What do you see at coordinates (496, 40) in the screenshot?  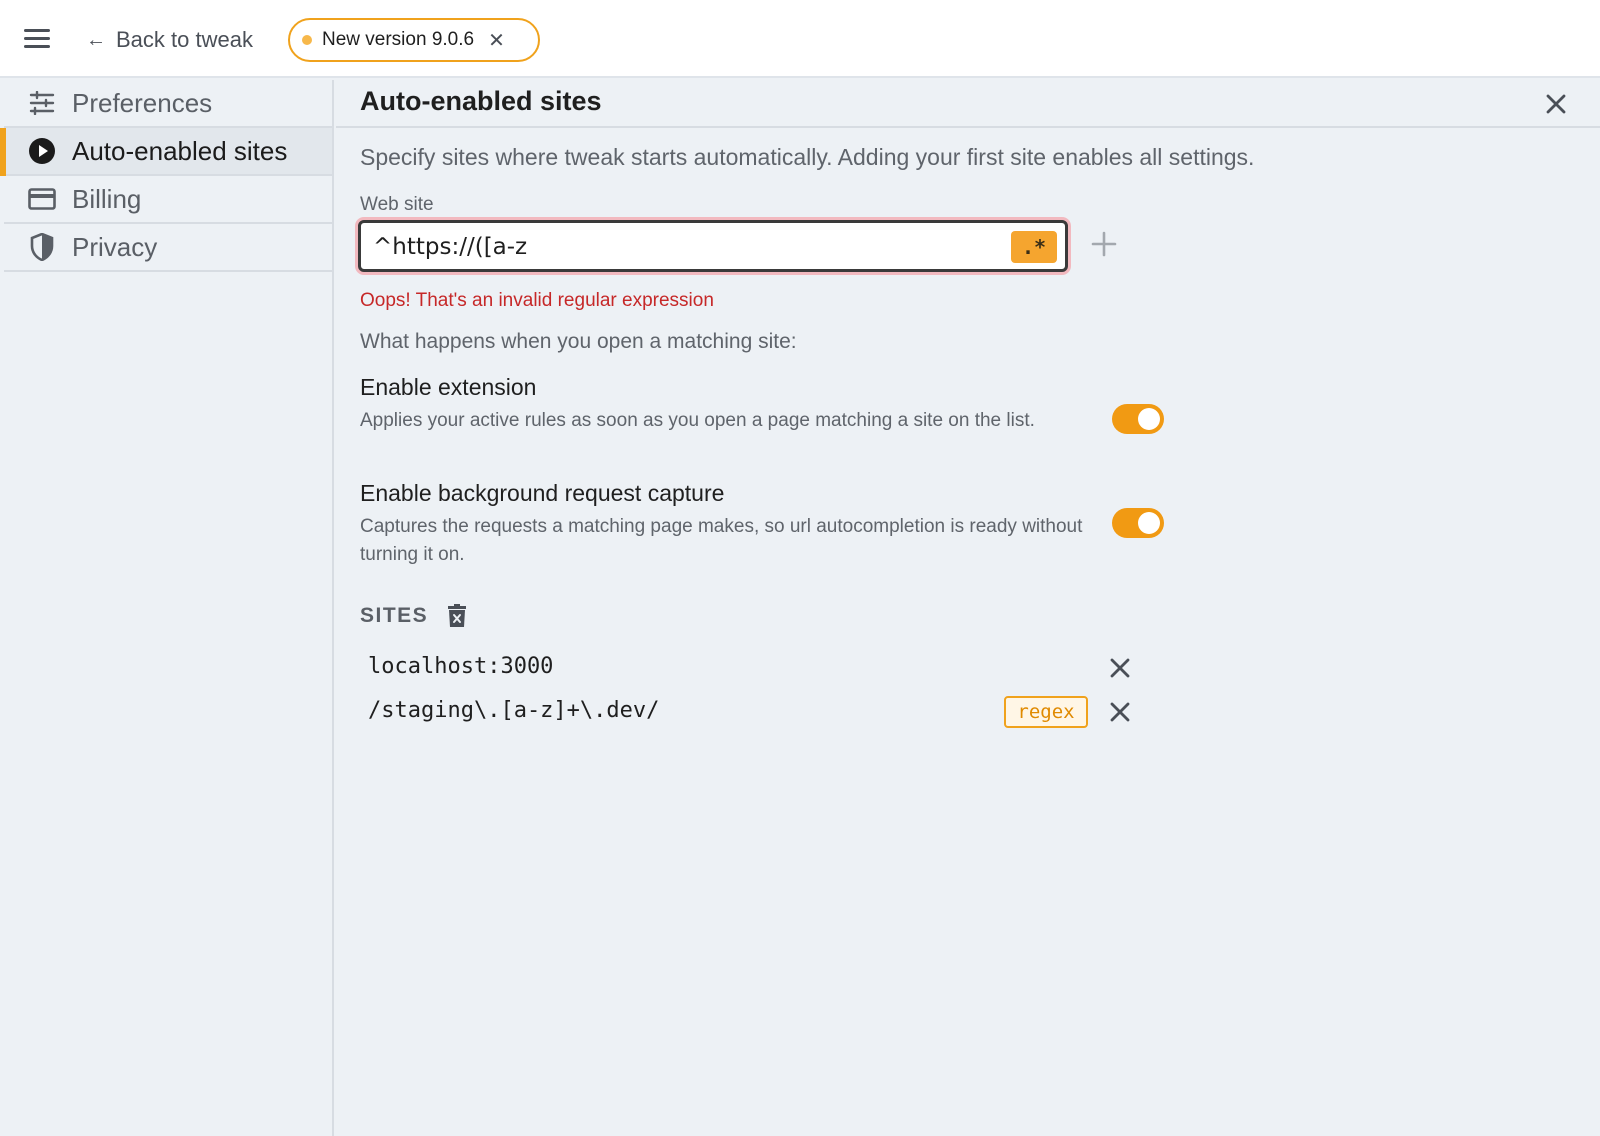 I see `dismiss-version-icon: ✕` at bounding box center [496, 40].